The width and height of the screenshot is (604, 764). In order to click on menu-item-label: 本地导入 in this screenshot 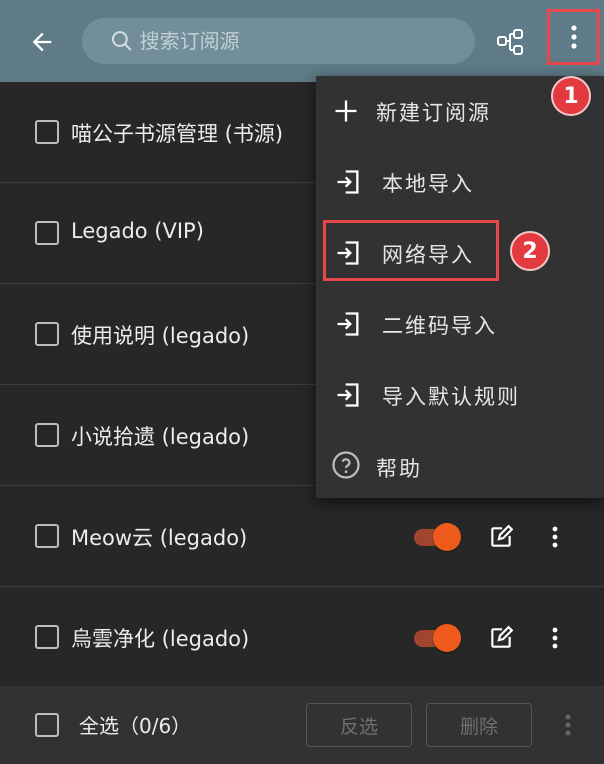, I will do `click(428, 184)`.